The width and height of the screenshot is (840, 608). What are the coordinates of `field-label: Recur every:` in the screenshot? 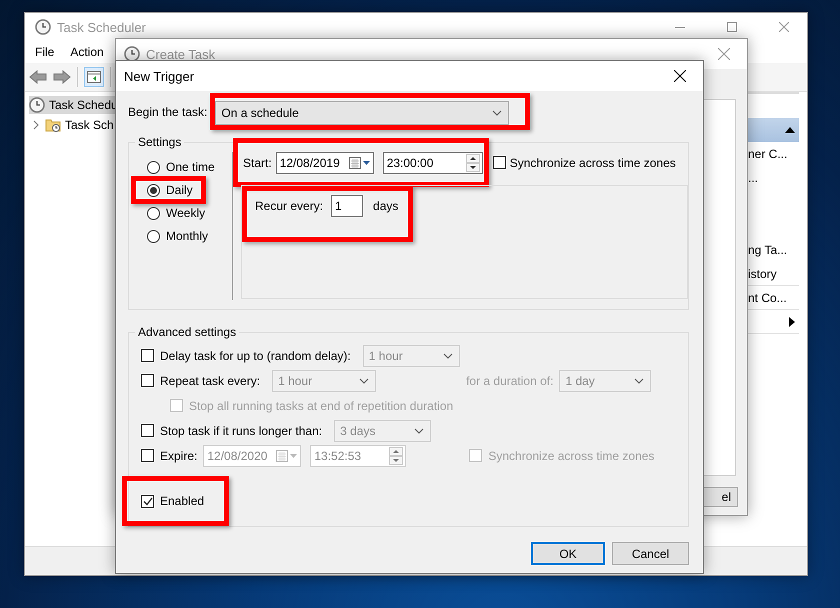 It's located at (289, 206).